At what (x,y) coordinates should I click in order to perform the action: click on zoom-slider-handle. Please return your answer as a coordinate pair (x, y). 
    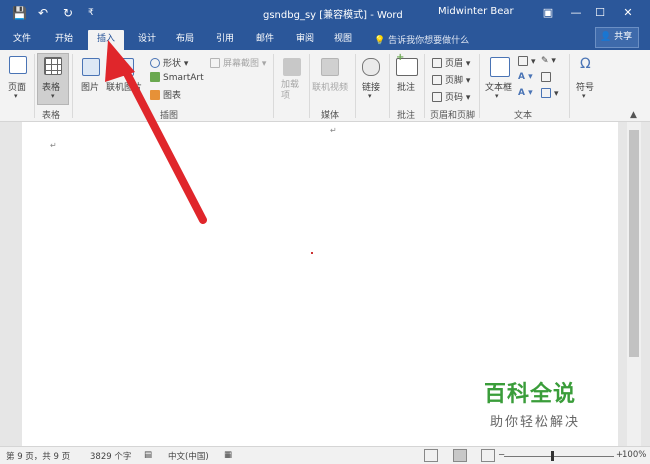
    Looking at the image, I should click on (552, 456).